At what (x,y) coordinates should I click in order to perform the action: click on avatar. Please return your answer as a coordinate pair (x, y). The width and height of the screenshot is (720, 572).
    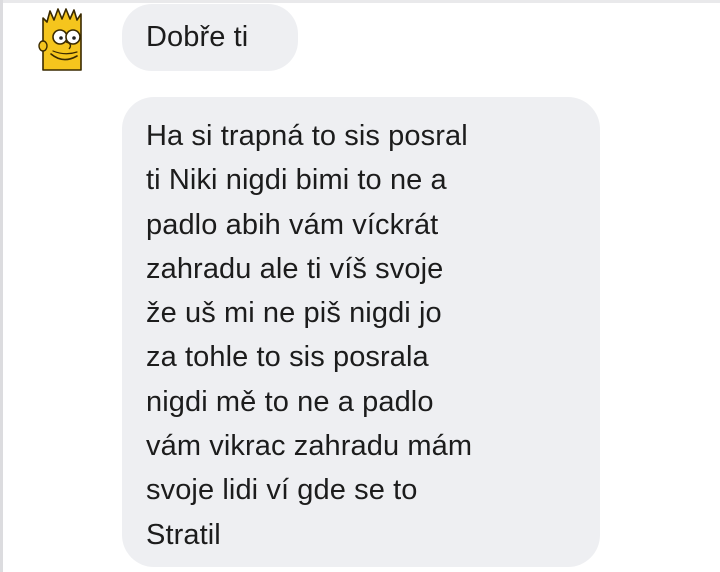
    Looking at the image, I should click on (61, 39).